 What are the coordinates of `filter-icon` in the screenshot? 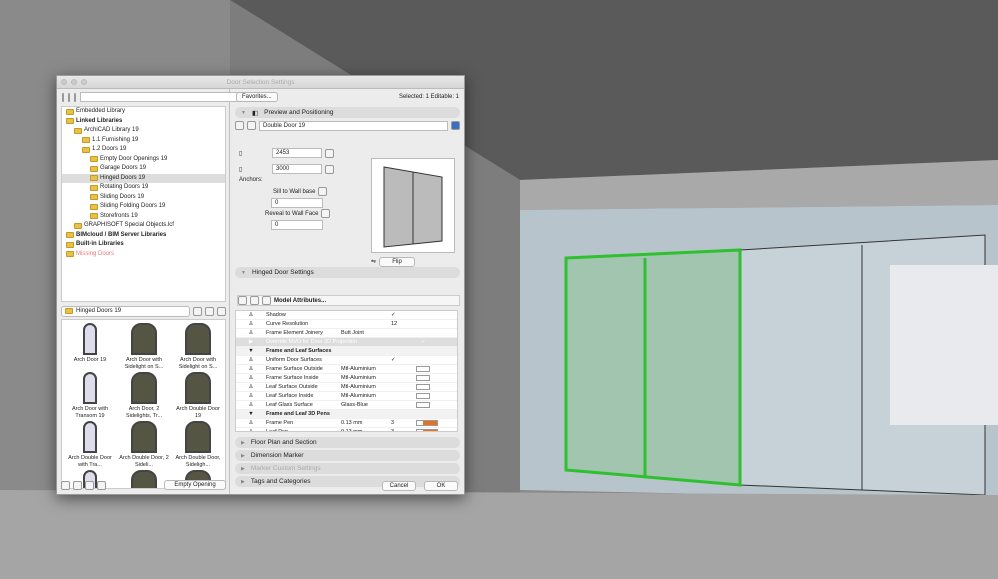 It's located at (69, 97).